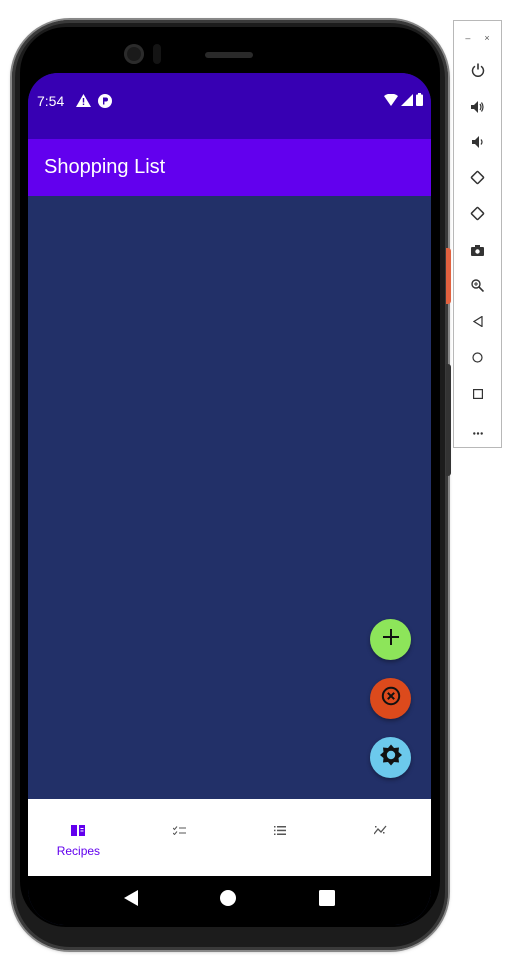  What do you see at coordinates (391, 102) in the screenshot?
I see `wifi-icon` at bounding box center [391, 102].